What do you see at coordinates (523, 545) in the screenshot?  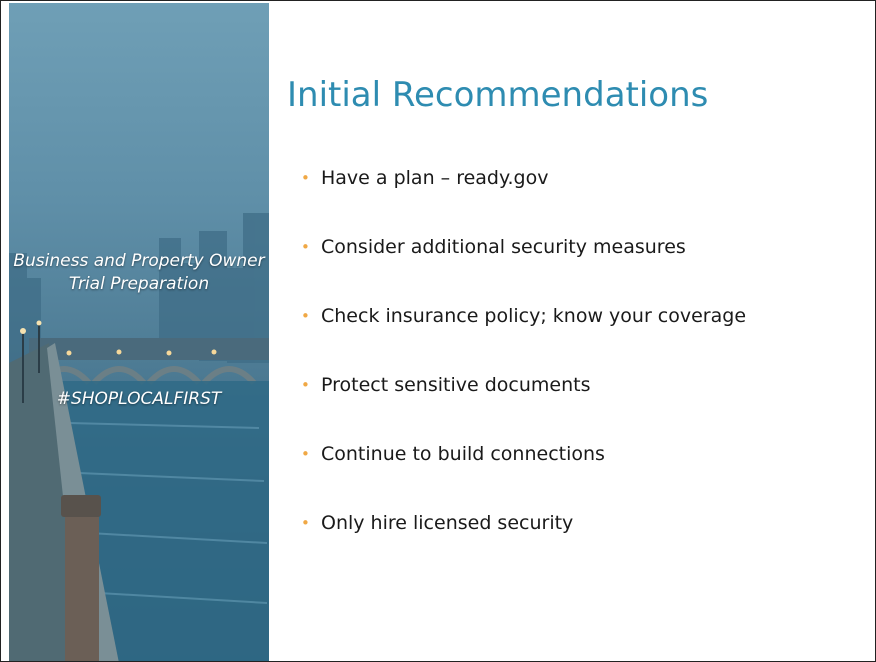 I see `list-item: • Only hire licensed security` at bounding box center [523, 545].